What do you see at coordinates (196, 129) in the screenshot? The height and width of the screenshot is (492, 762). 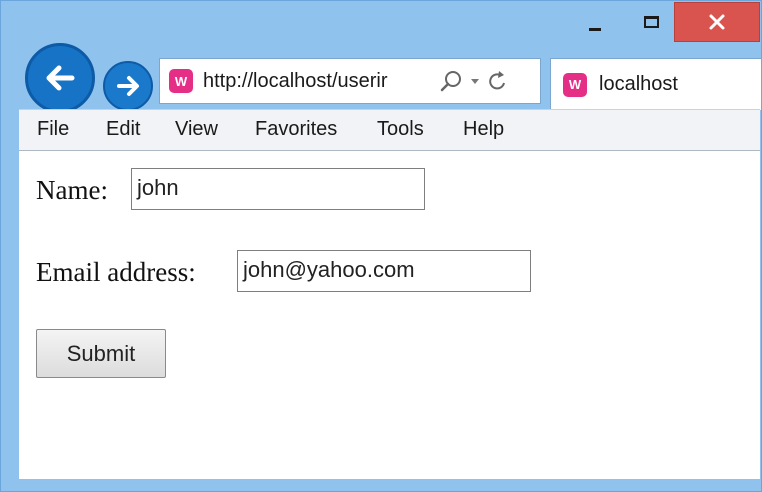 I see `menu-view: View` at bounding box center [196, 129].